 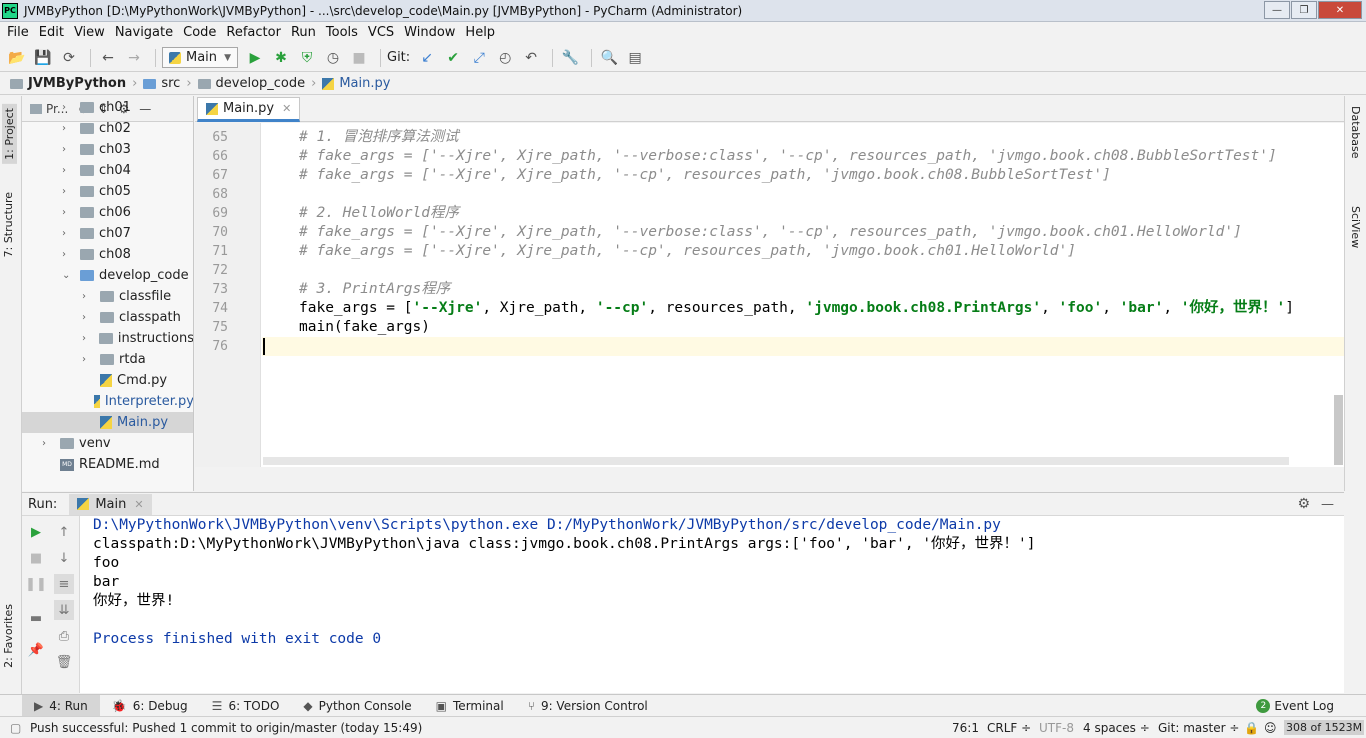 I want to click on maximize-button: ❐, so click(x=1304, y=10).